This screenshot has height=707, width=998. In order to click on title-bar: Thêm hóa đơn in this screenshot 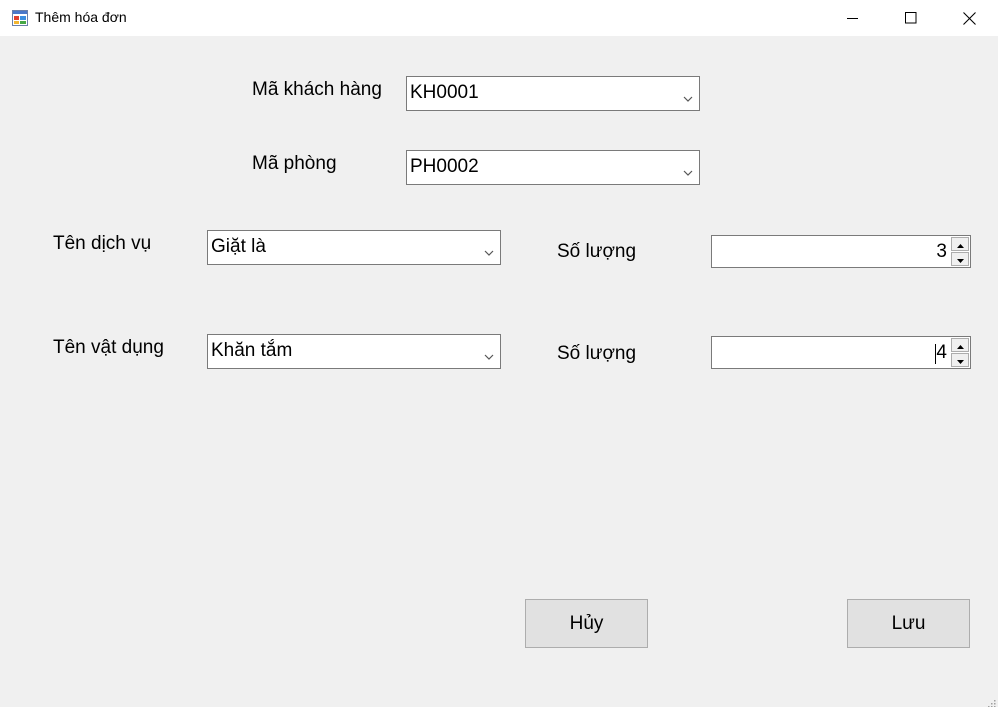, I will do `click(499, 18)`.